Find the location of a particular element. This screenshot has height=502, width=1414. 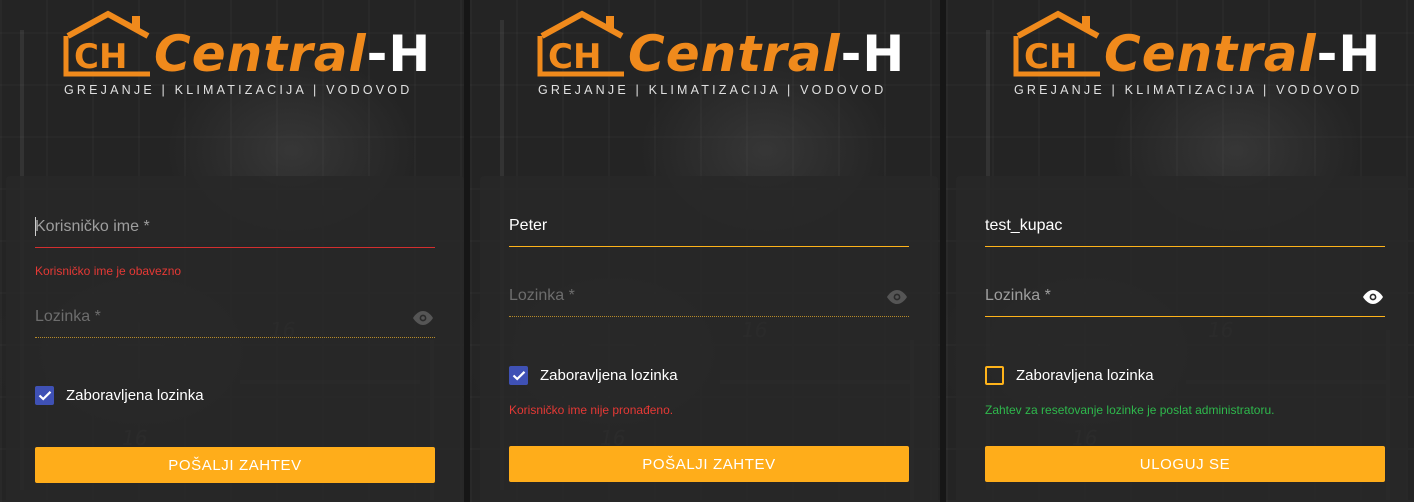

username-field: Peter is located at coordinates (709, 227).